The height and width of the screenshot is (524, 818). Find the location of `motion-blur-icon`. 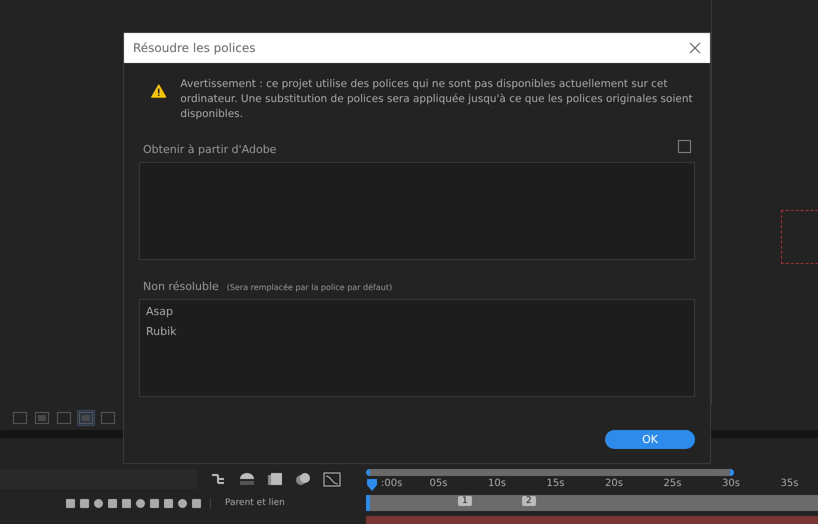

motion-blur-icon is located at coordinates (303, 479).